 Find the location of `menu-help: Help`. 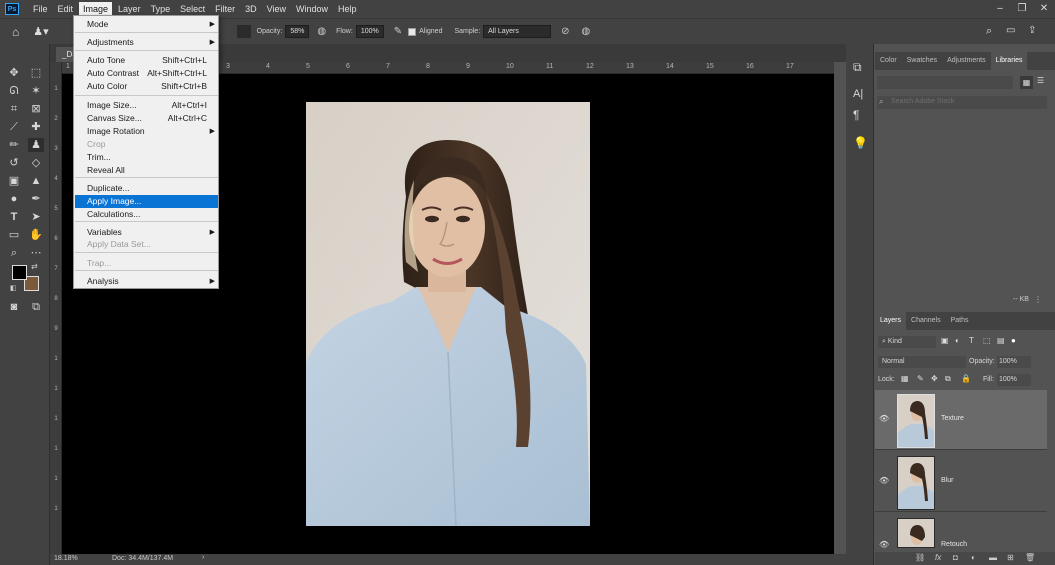

menu-help: Help is located at coordinates (347, 9).